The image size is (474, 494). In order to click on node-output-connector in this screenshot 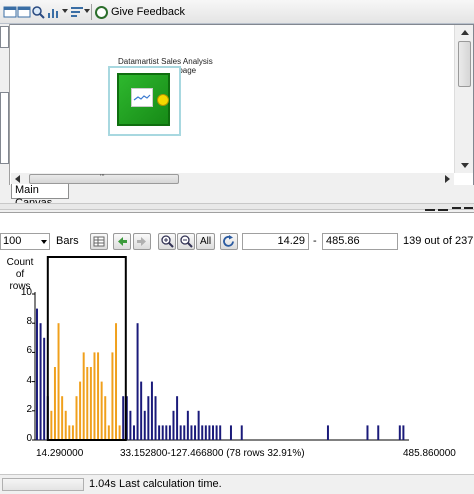, I will do `click(163, 100)`.